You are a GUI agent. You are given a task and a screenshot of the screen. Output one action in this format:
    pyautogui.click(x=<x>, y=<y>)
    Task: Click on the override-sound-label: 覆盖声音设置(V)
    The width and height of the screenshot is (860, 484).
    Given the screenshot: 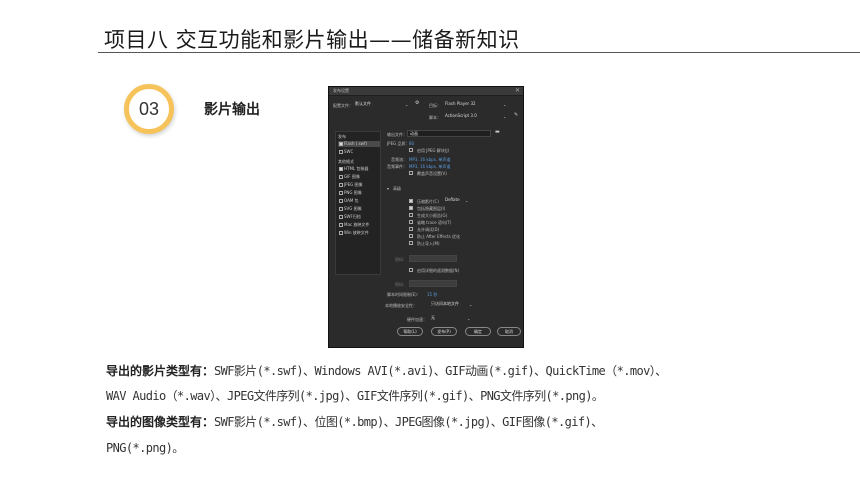 What is the action you would take?
    pyautogui.click(x=432, y=173)
    